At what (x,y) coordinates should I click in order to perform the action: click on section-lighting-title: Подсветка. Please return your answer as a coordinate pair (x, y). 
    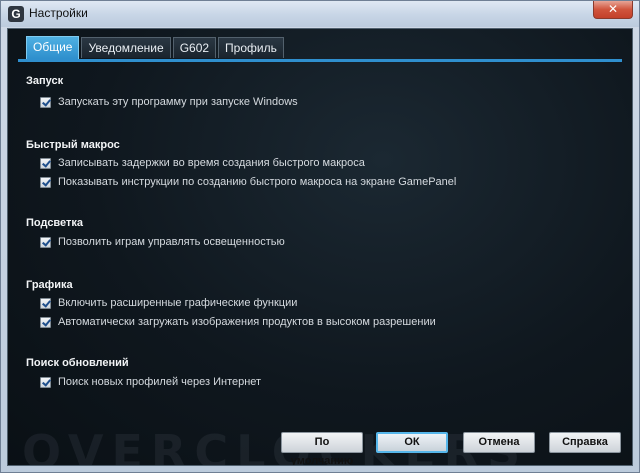
    Looking at the image, I should click on (55, 223).